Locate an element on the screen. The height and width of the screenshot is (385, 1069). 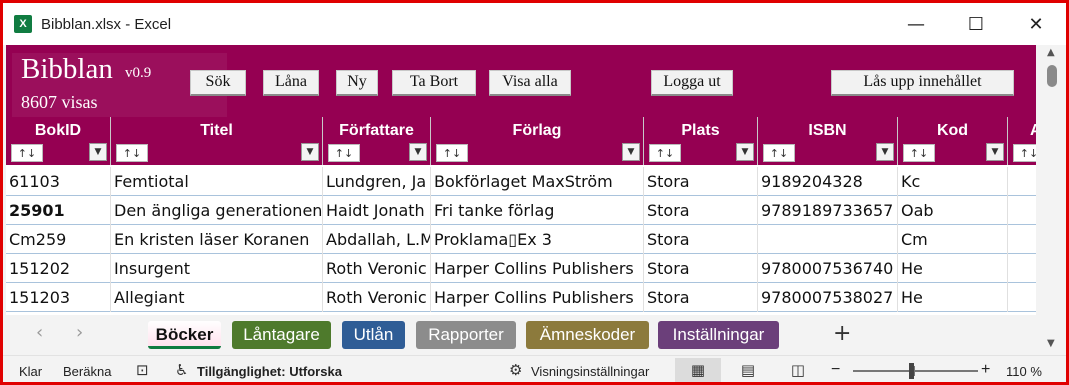
tab-bocker: Böcker is located at coordinates (184, 335).